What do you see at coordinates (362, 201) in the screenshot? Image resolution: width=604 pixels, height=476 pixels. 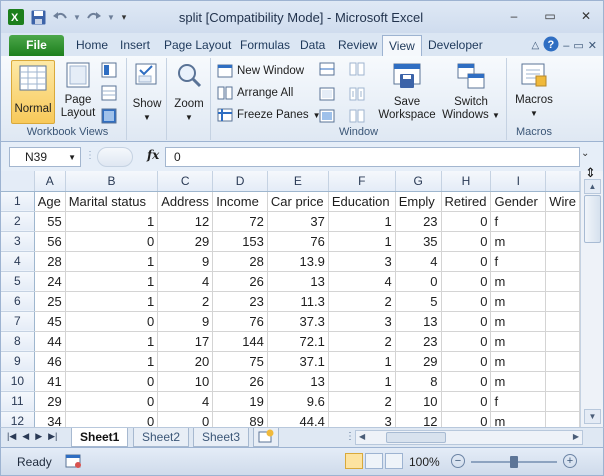 I see `cell: Education` at bounding box center [362, 201].